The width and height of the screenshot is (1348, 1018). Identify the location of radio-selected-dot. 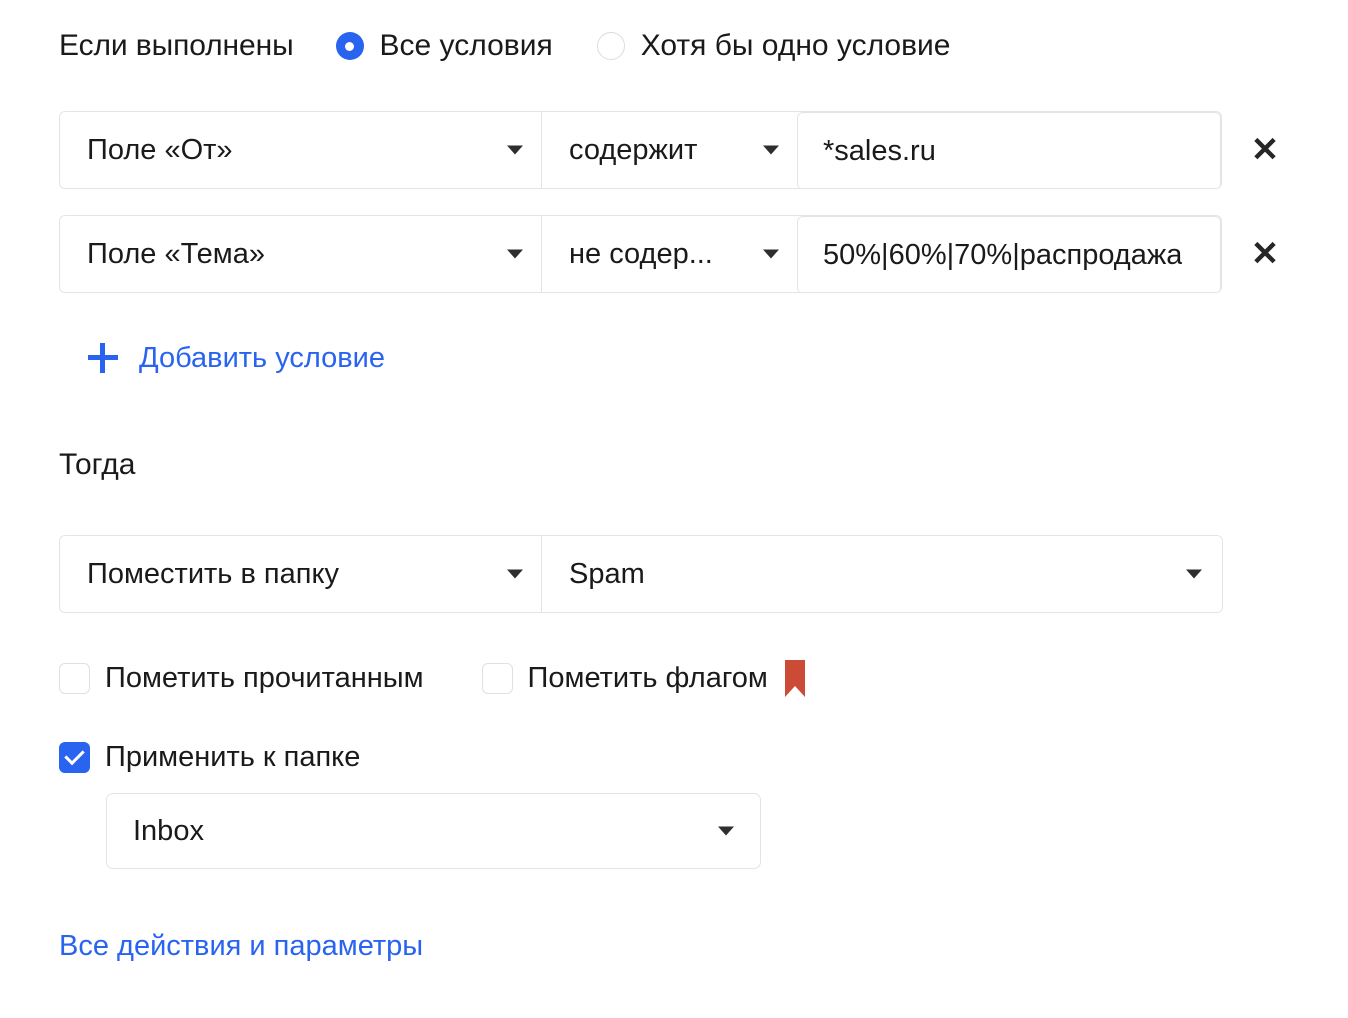
(350, 46).